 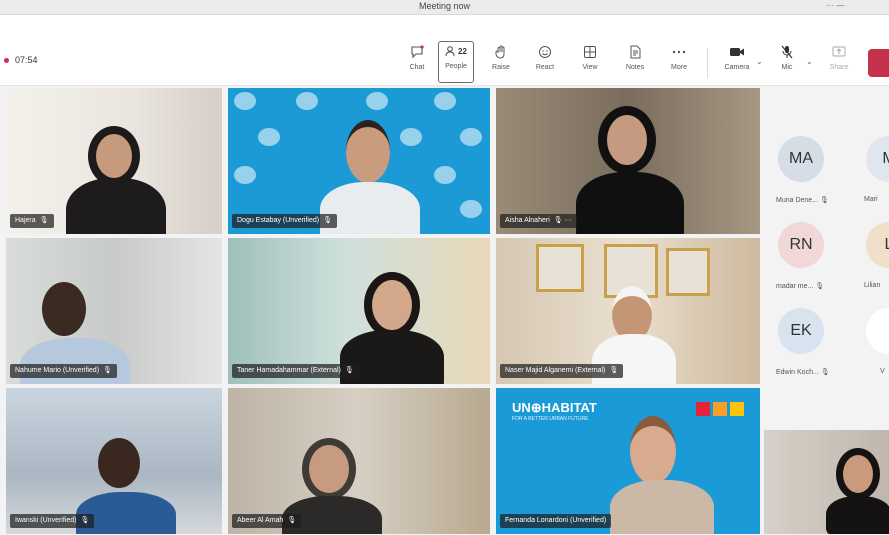 What do you see at coordinates (720, 409) in the screenshot?
I see `sdg-logos` at bounding box center [720, 409].